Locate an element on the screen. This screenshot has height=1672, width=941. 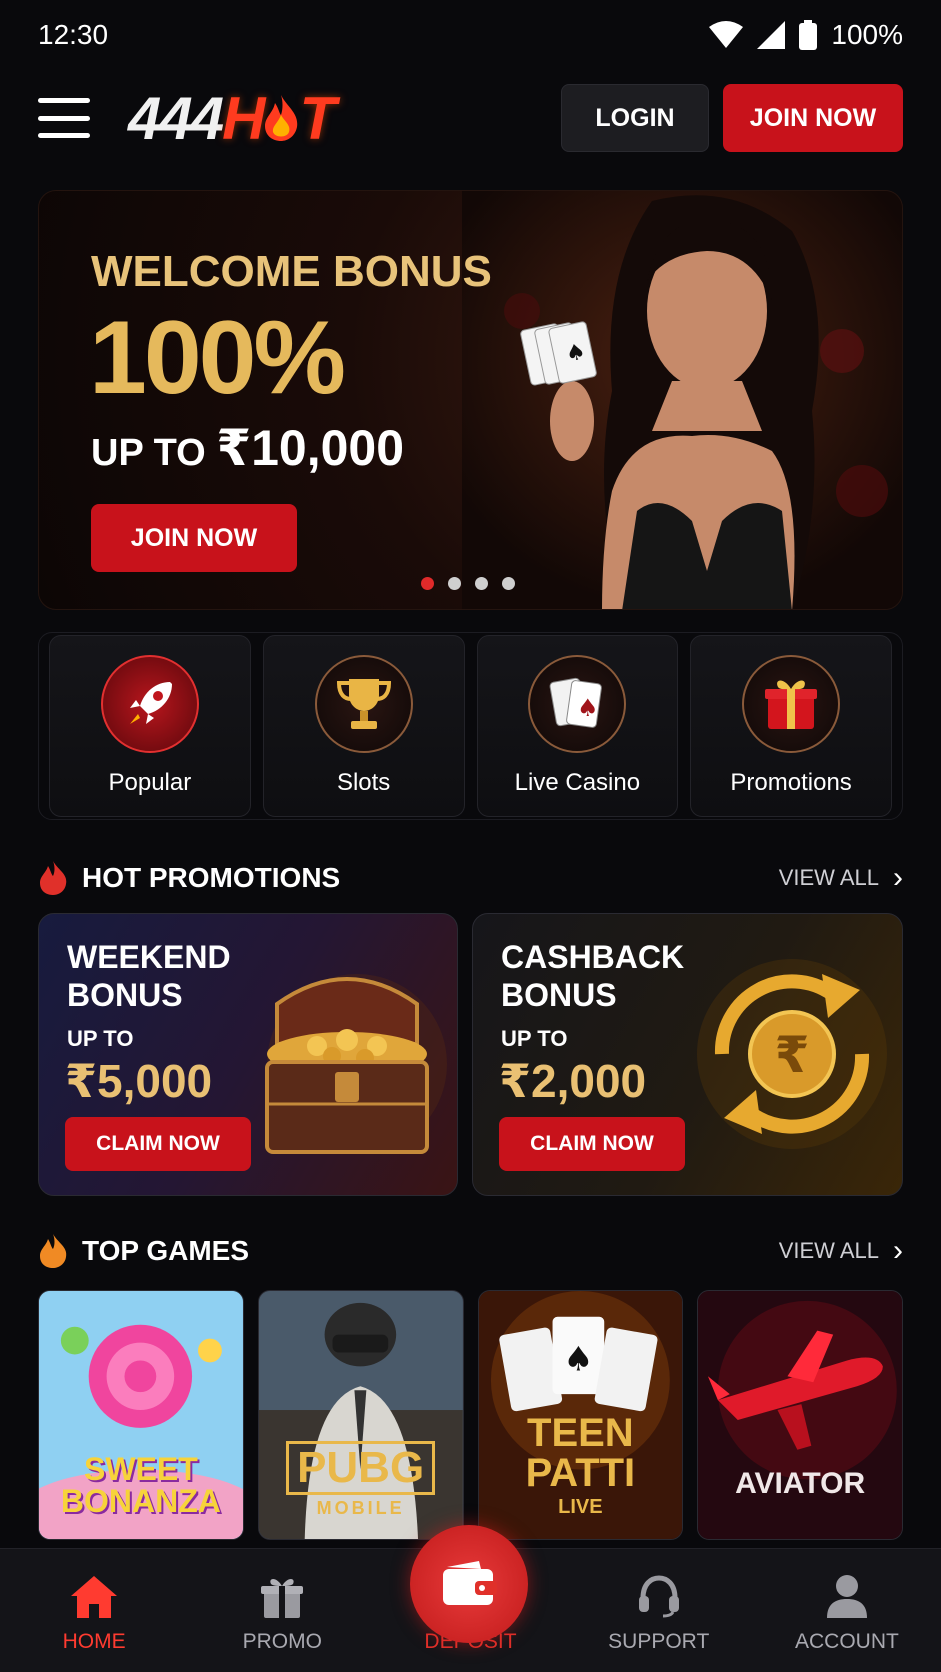
nav-account: ACCOUNT is located at coordinates (847, 1610).